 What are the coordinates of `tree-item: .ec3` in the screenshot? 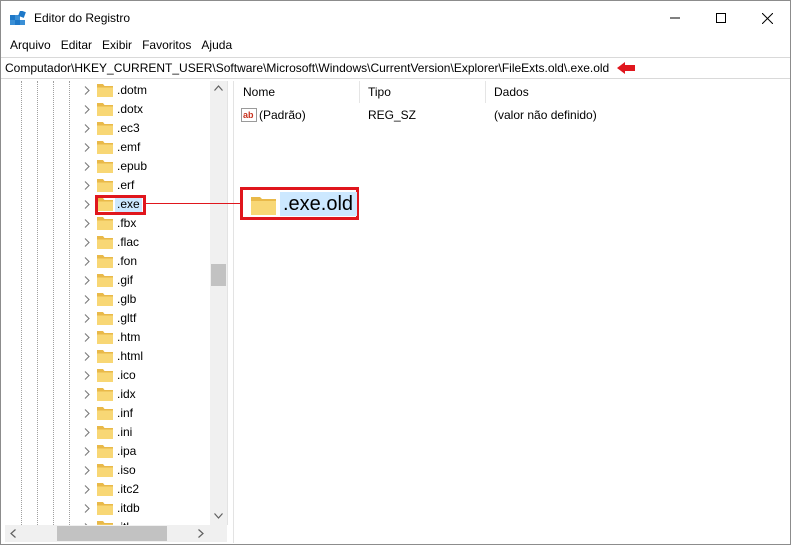 It's located at (107, 128).